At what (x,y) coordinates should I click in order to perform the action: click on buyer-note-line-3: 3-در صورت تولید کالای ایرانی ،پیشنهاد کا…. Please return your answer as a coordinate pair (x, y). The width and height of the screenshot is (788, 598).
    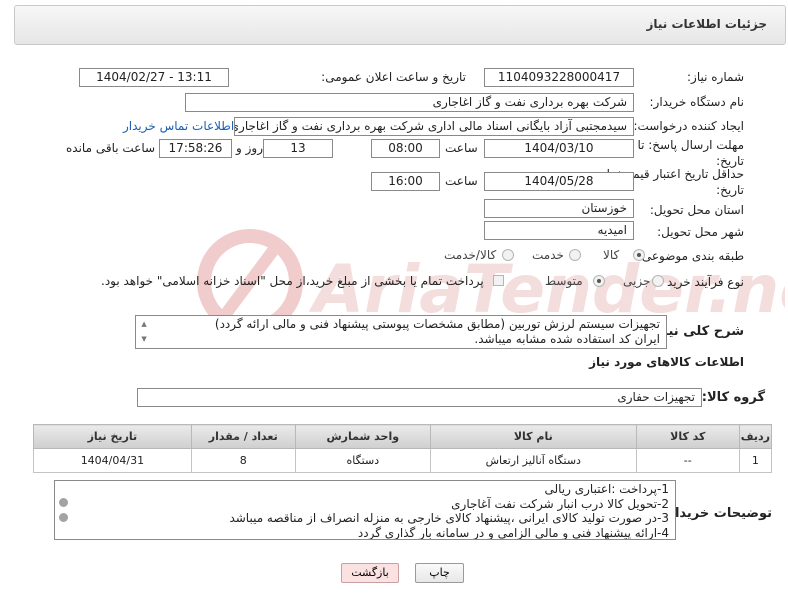
    Looking at the image, I should click on (449, 518).